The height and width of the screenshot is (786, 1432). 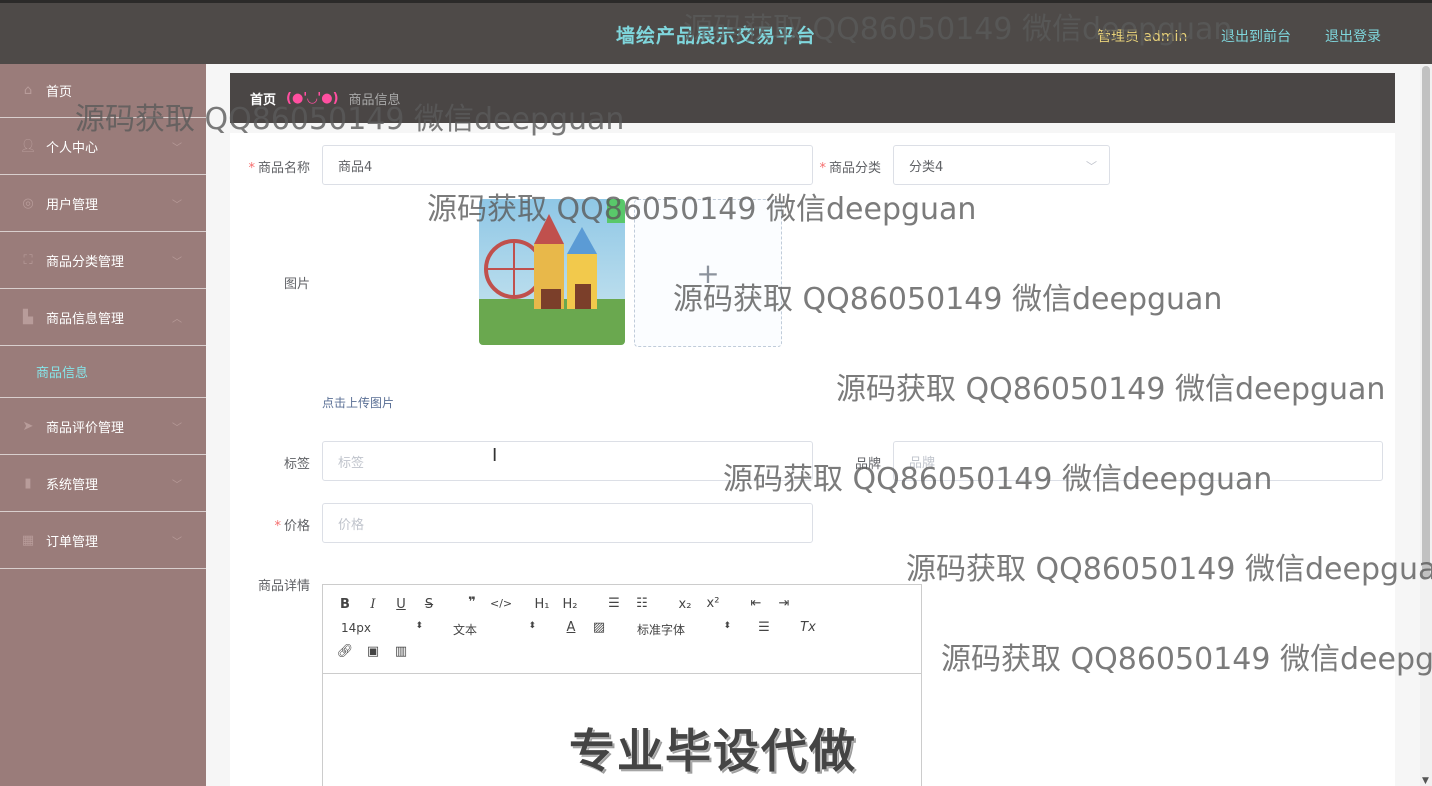 I want to click on sidebar-item-orders: ▦ 订单管理 ﹀, so click(x=103, y=540).